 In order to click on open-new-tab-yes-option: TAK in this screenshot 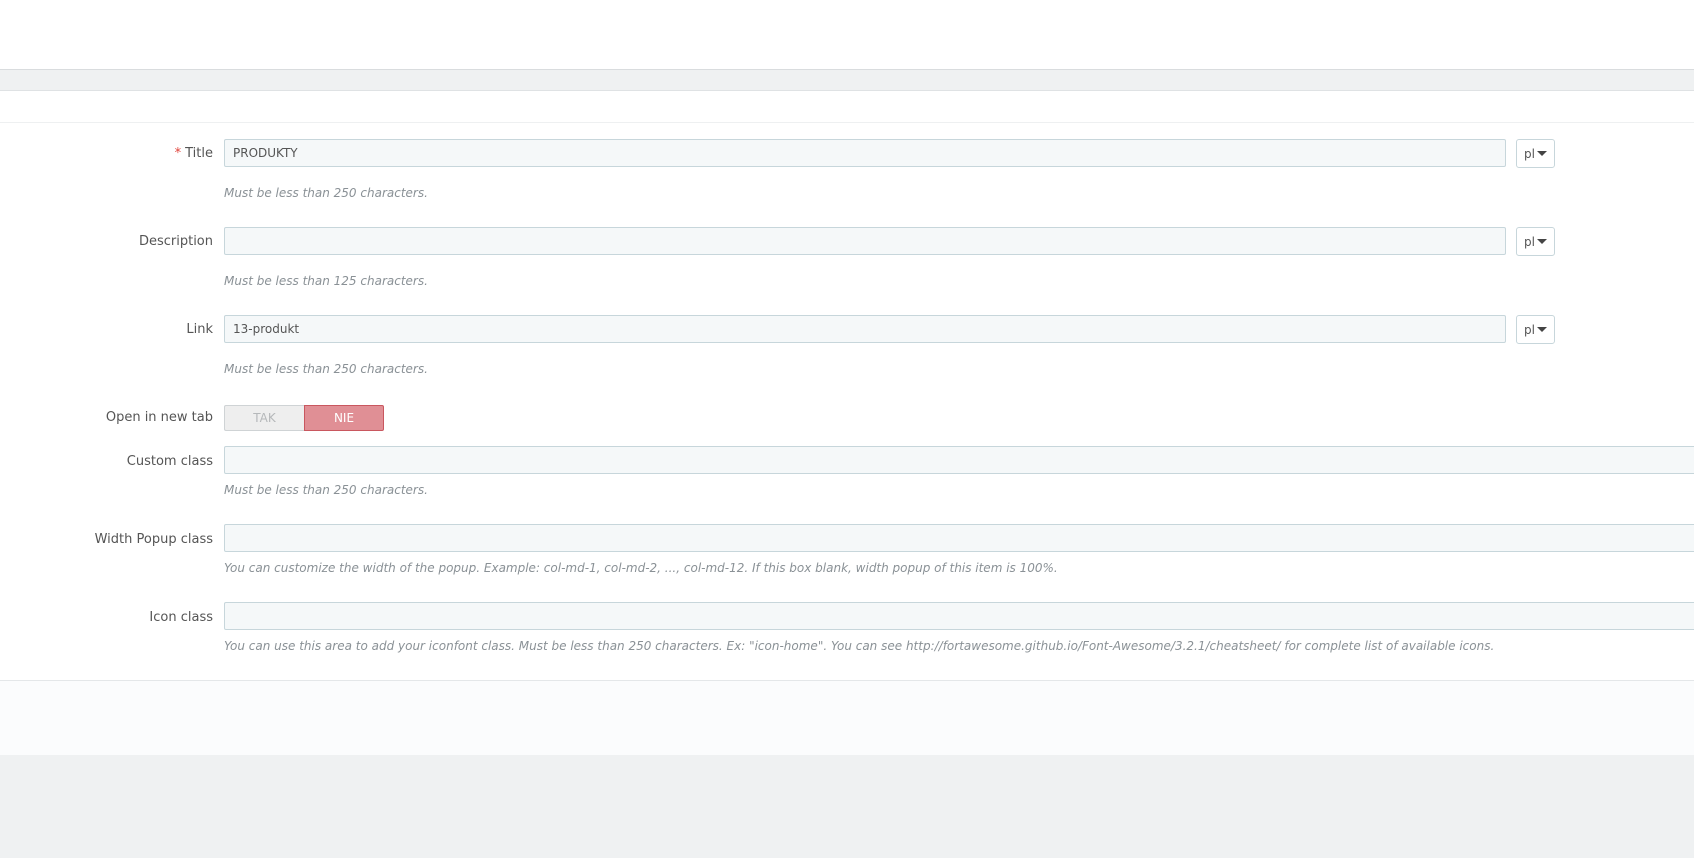, I will do `click(264, 418)`.